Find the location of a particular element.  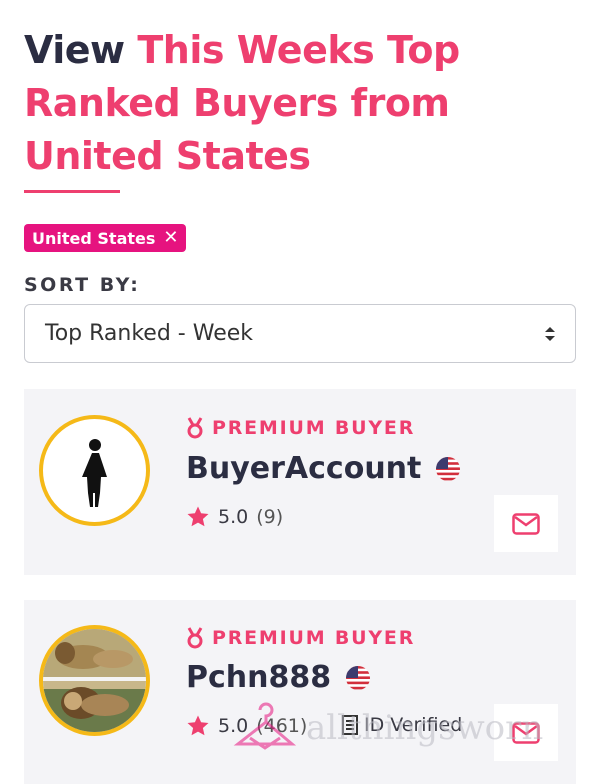

buyer-name: BuyerAccount is located at coordinates (303, 468).